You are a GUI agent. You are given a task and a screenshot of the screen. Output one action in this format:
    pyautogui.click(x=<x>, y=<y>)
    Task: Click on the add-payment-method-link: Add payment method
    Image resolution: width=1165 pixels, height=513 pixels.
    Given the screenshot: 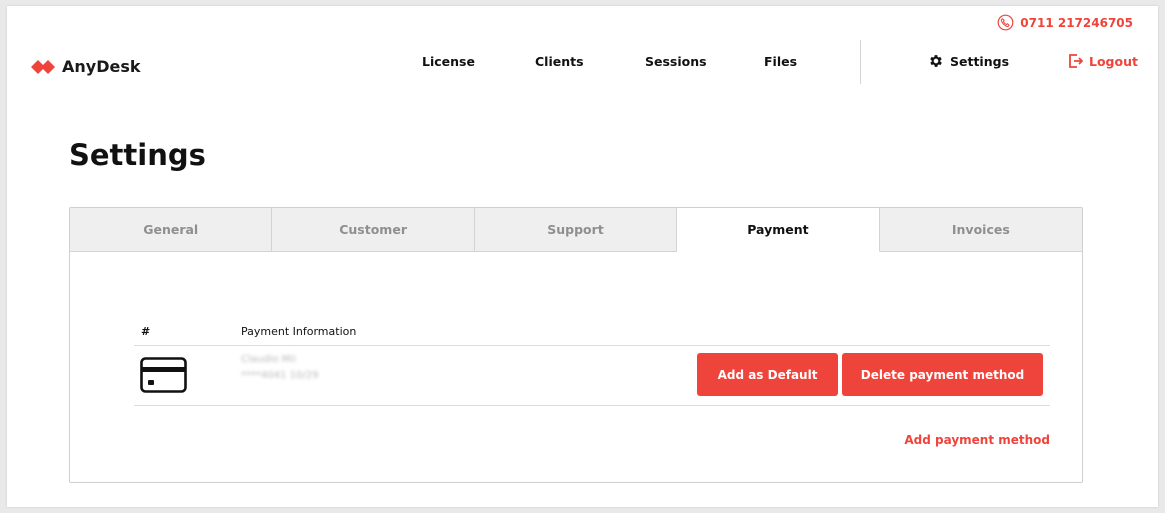 What is the action you would take?
    pyautogui.click(x=977, y=440)
    